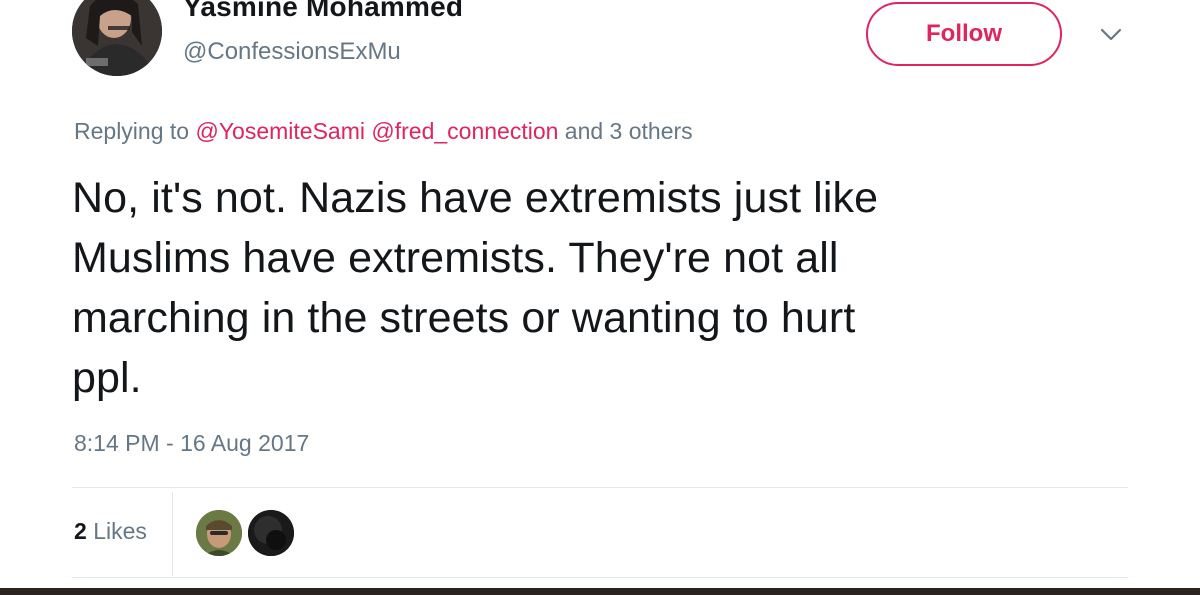  I want to click on bottom-edge-bar, so click(600, 591).